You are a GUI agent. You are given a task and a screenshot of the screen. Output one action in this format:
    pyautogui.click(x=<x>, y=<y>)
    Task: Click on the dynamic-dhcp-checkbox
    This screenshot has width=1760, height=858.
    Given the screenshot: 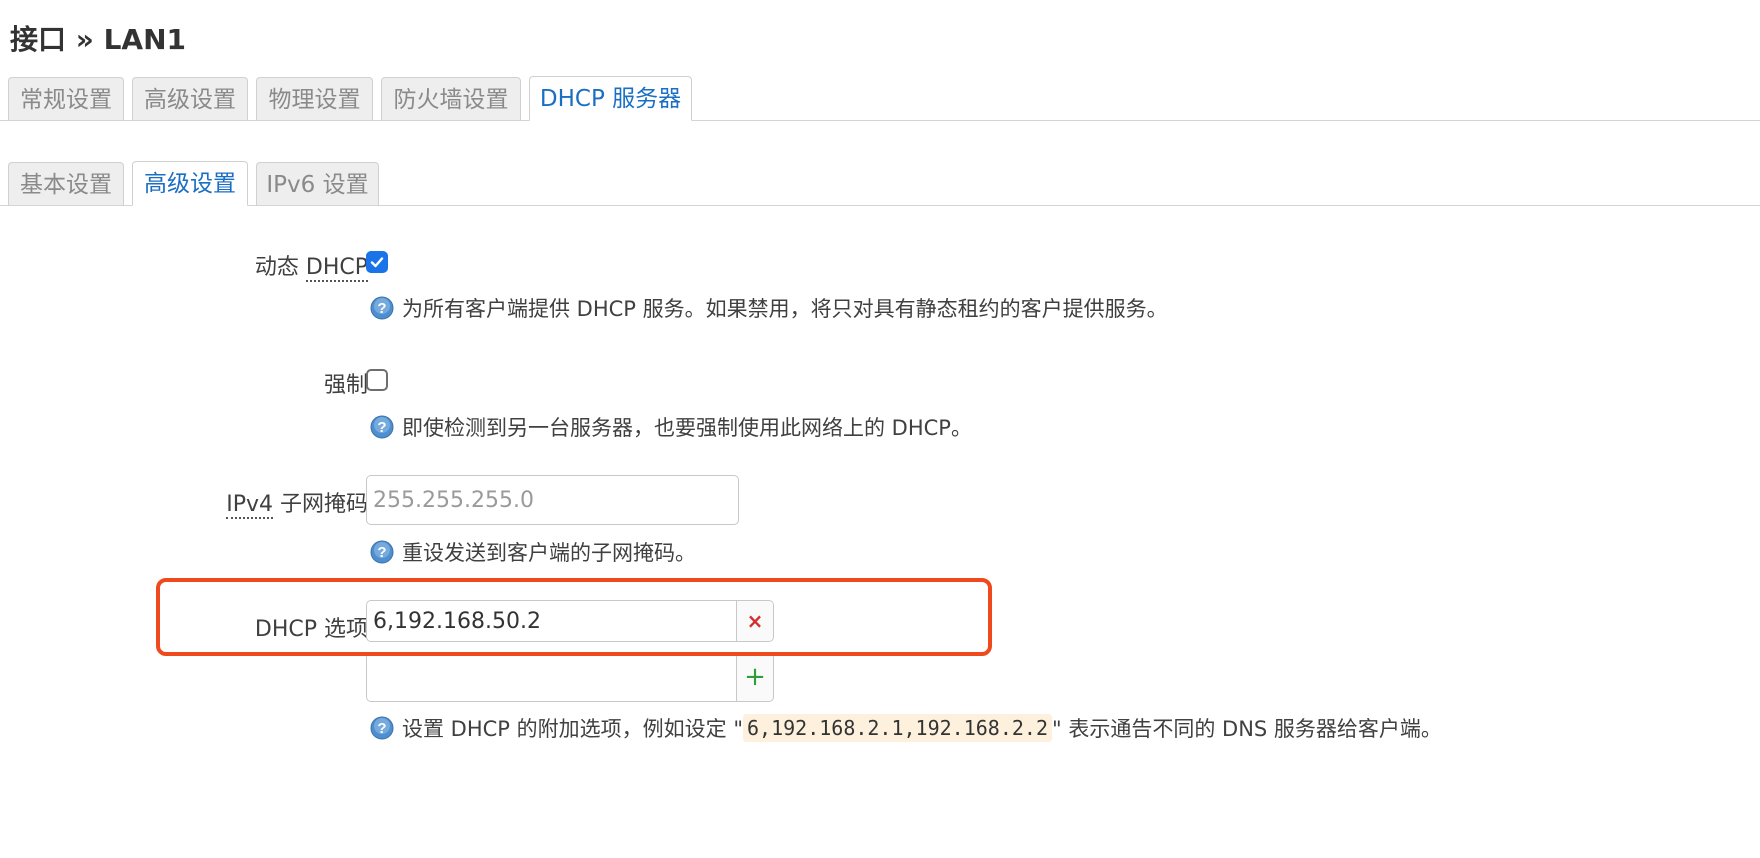 What is the action you would take?
    pyautogui.click(x=377, y=262)
    